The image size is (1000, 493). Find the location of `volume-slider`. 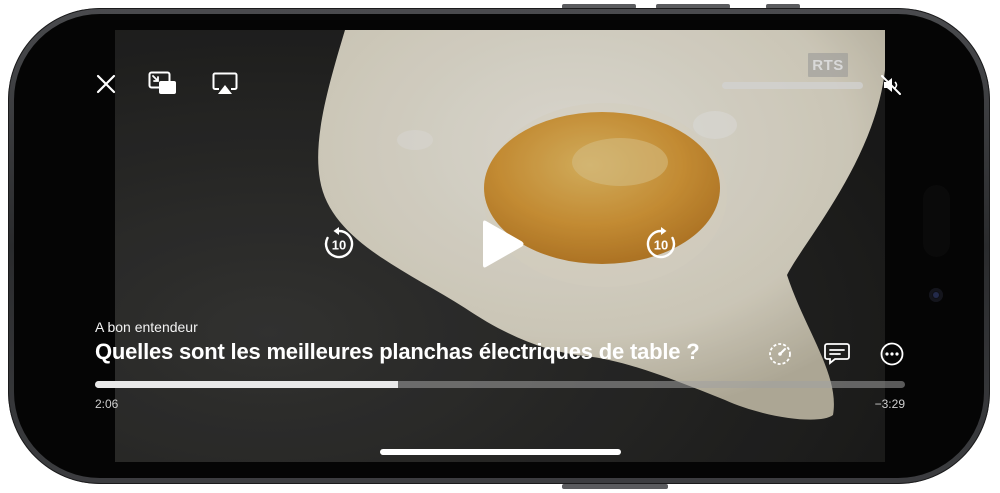

volume-slider is located at coordinates (792, 85).